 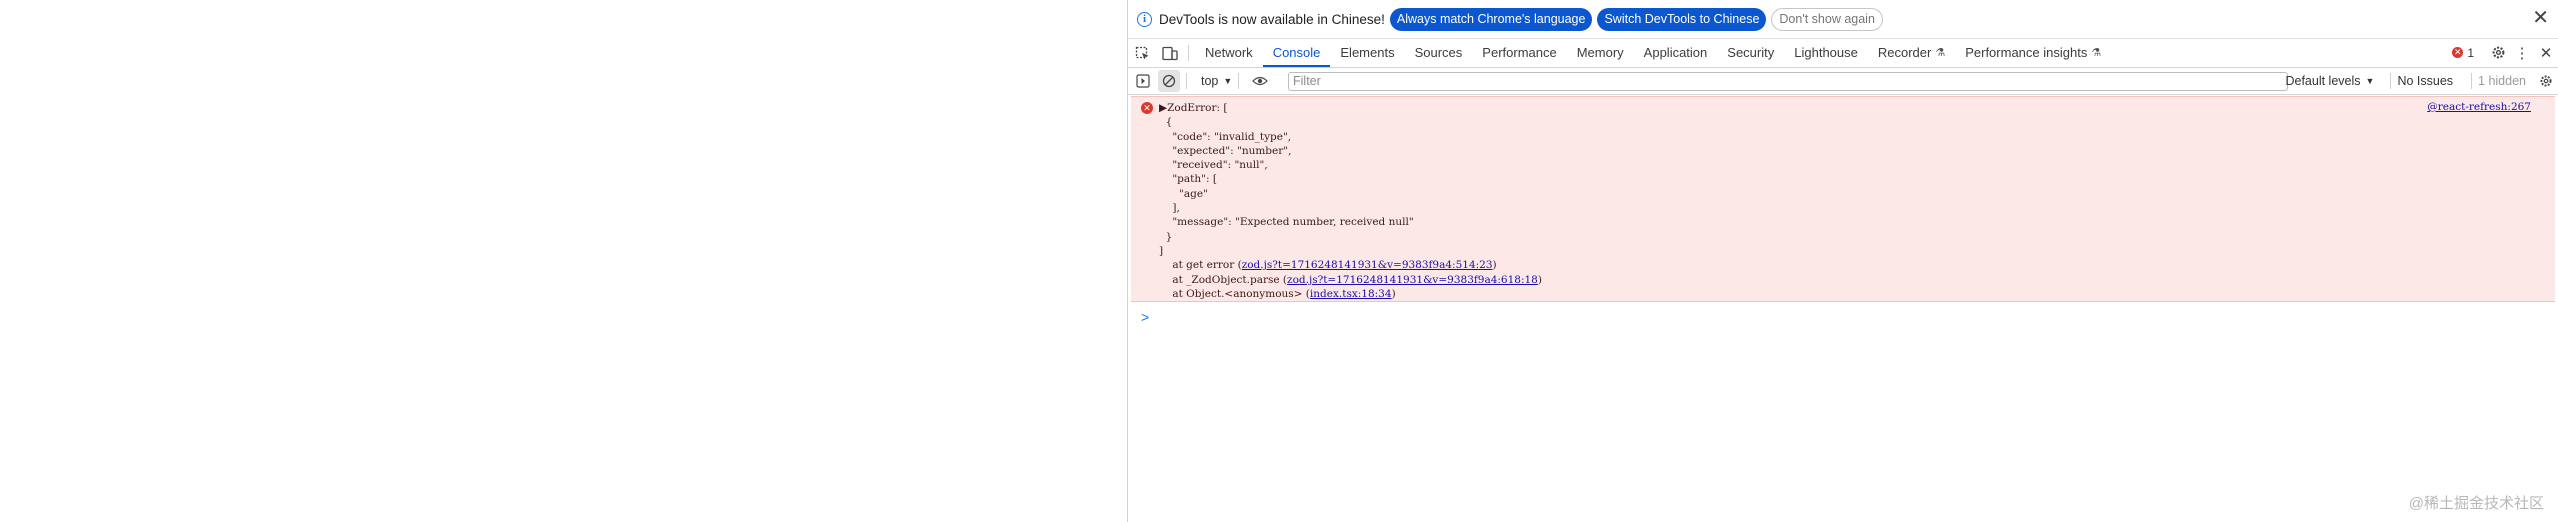 I want to click on tab-lighthouse: Lighthouse, so click(x=1826, y=53).